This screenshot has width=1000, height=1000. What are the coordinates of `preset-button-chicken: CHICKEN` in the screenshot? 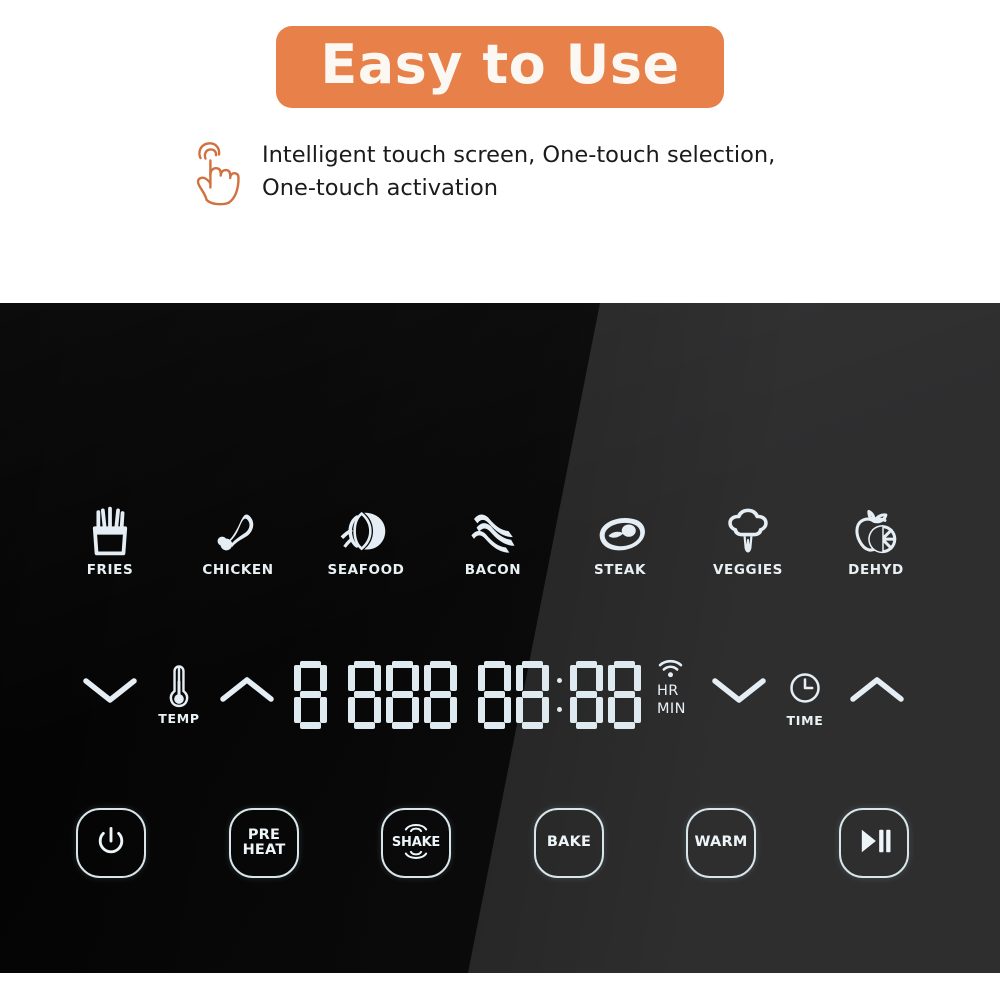 It's located at (238, 536).